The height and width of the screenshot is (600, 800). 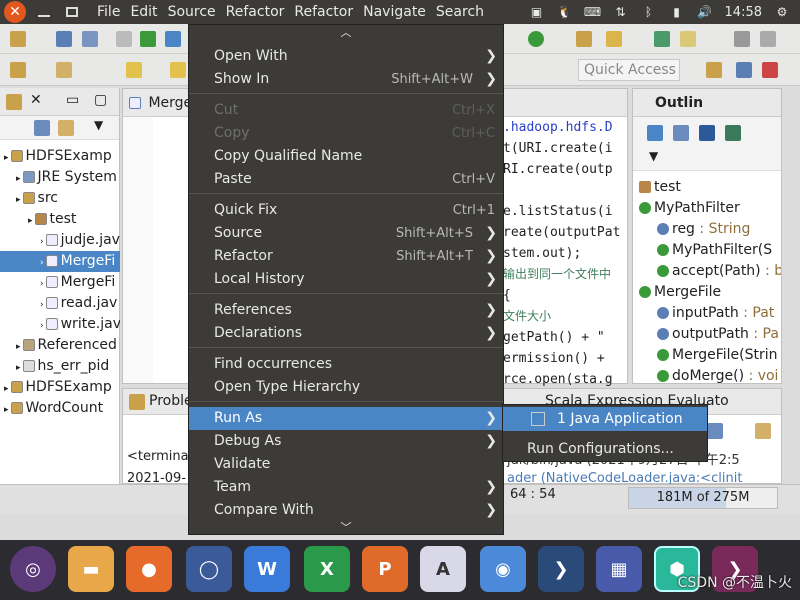 What do you see at coordinates (108, 12) in the screenshot?
I see `menu-file: File` at bounding box center [108, 12].